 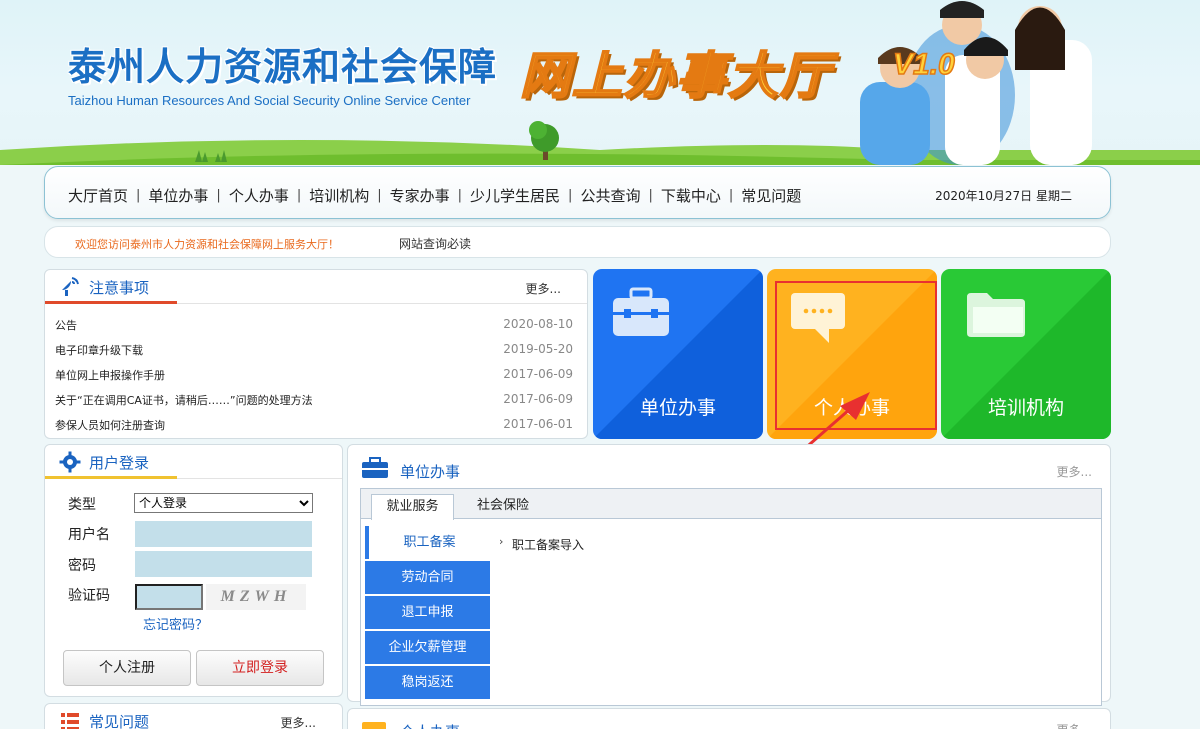 I want to click on notices-title: 注意事项, so click(x=119, y=288).